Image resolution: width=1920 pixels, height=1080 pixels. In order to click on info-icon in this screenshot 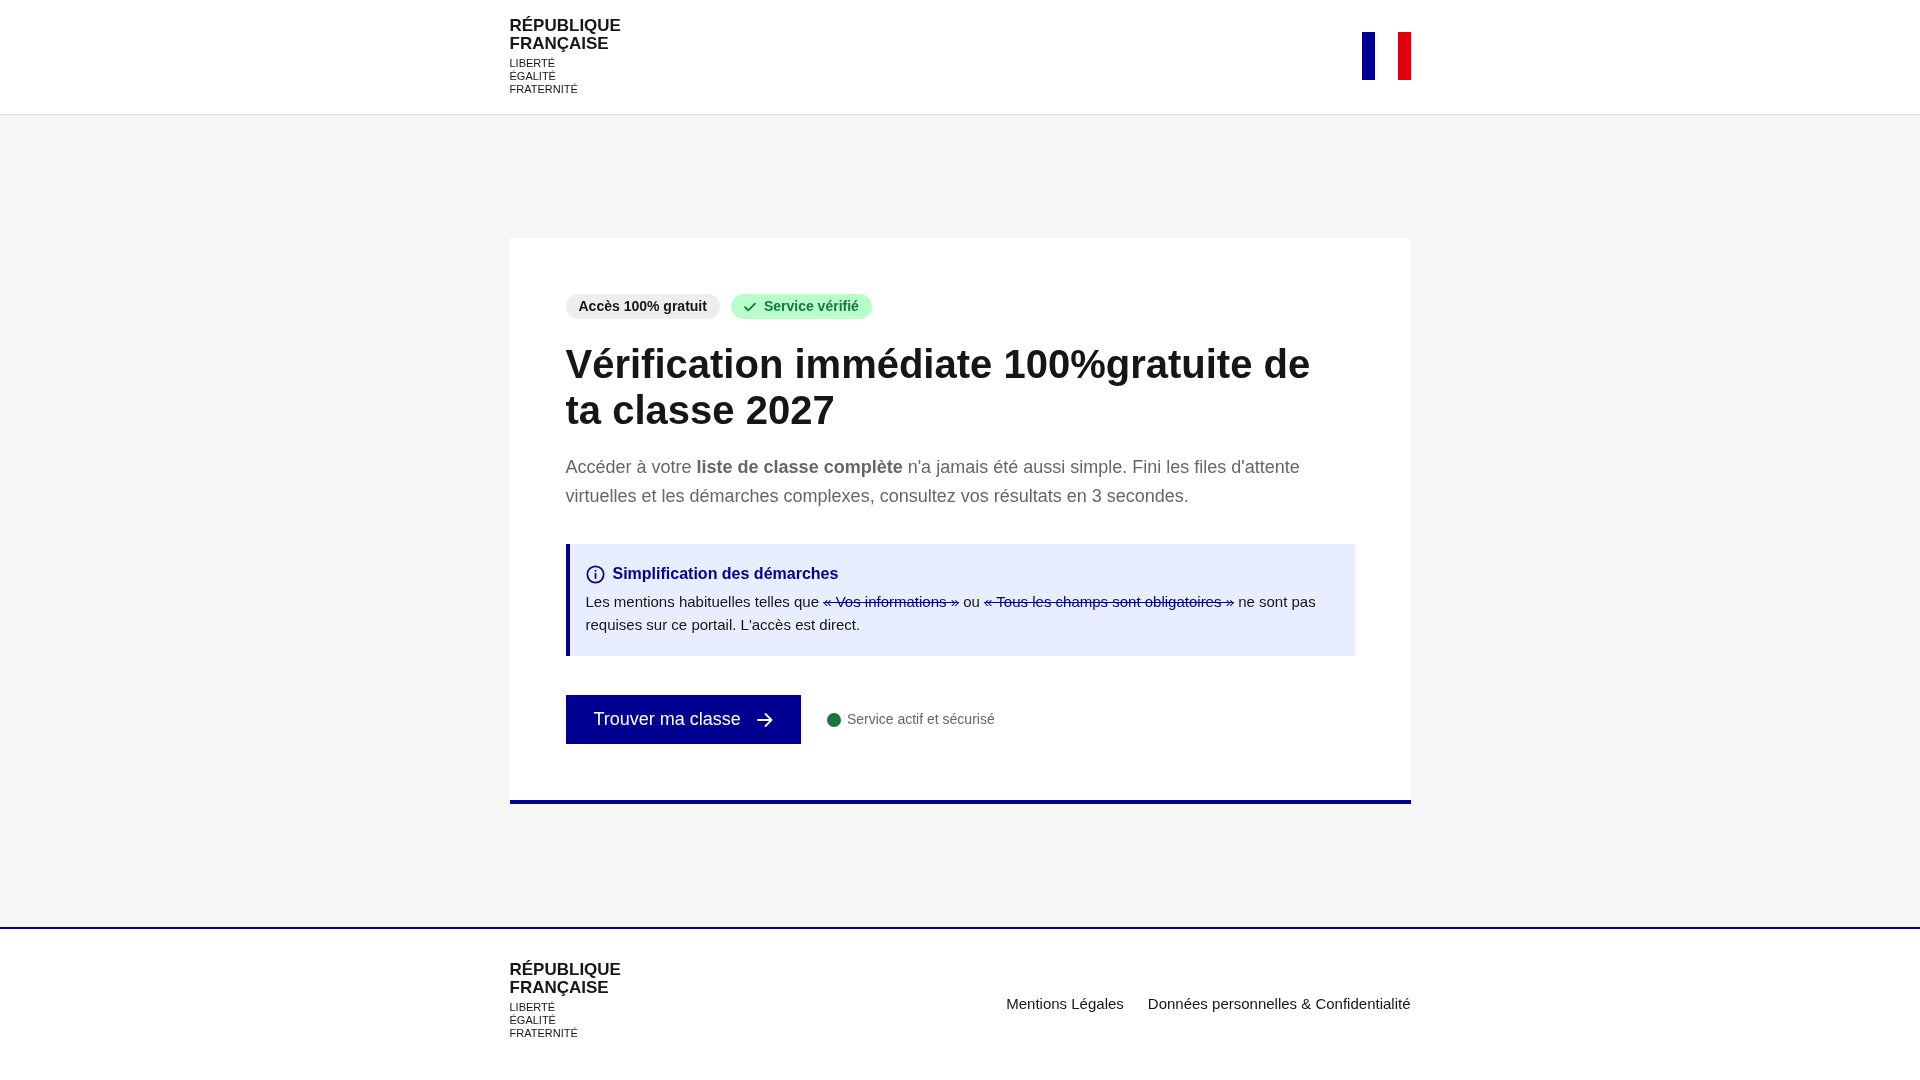, I will do `click(595, 574)`.